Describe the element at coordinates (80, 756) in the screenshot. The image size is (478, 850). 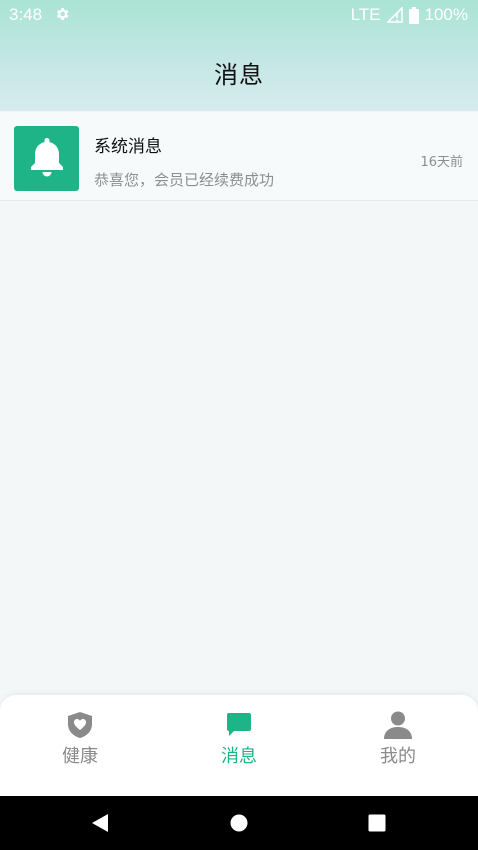
I see `tab-label: 健康` at that location.